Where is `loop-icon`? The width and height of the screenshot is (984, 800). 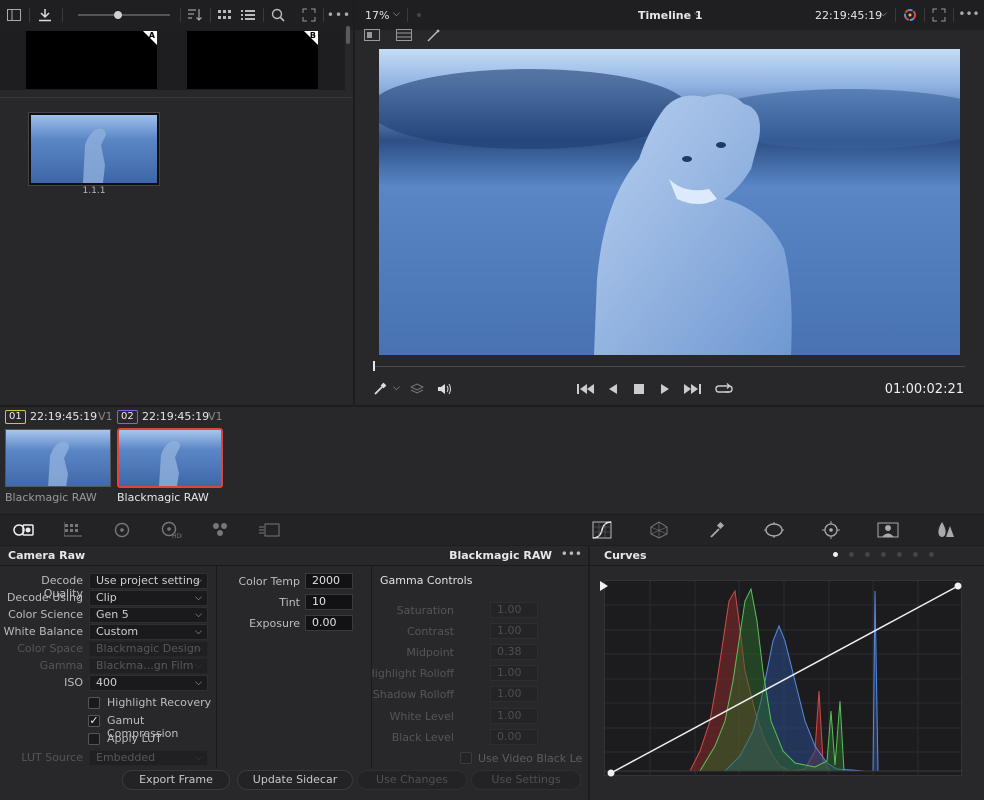
loop-icon is located at coordinates (724, 389).